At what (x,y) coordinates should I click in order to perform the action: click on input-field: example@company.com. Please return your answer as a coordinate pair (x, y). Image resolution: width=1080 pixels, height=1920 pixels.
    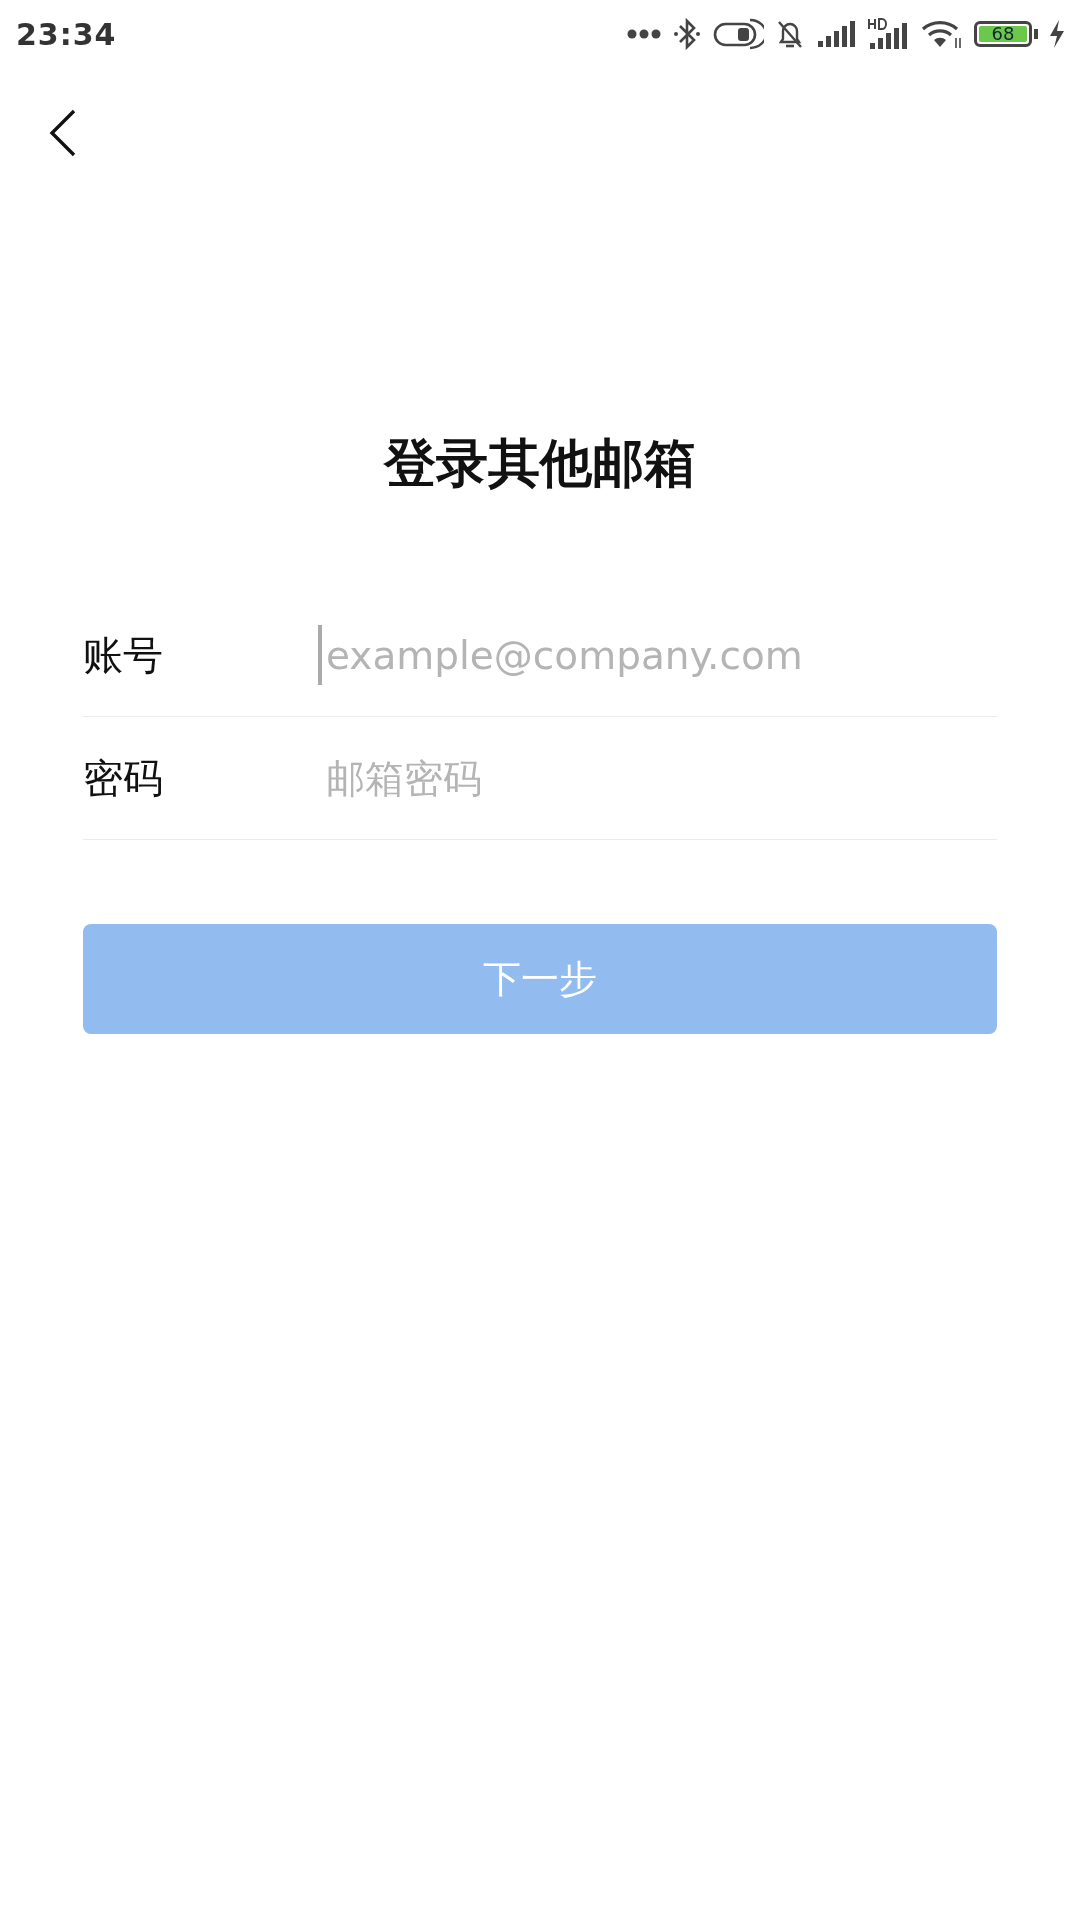
    Looking at the image, I should click on (657, 655).